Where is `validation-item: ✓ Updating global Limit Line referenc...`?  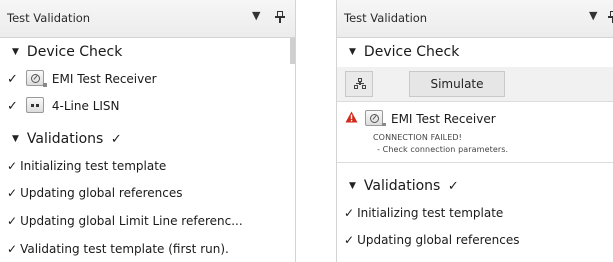 validation-item: ✓ Updating global Limit Line referenc... is located at coordinates (151, 221).